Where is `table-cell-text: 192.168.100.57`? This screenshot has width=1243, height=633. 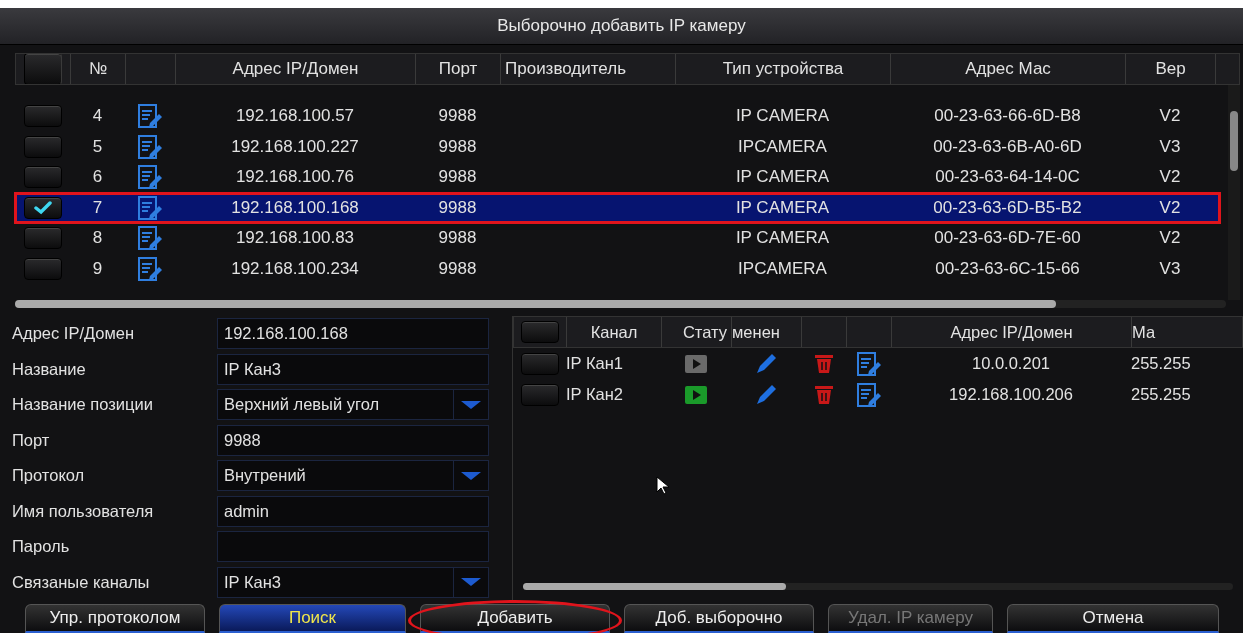 table-cell-text: 192.168.100.57 is located at coordinates (295, 116).